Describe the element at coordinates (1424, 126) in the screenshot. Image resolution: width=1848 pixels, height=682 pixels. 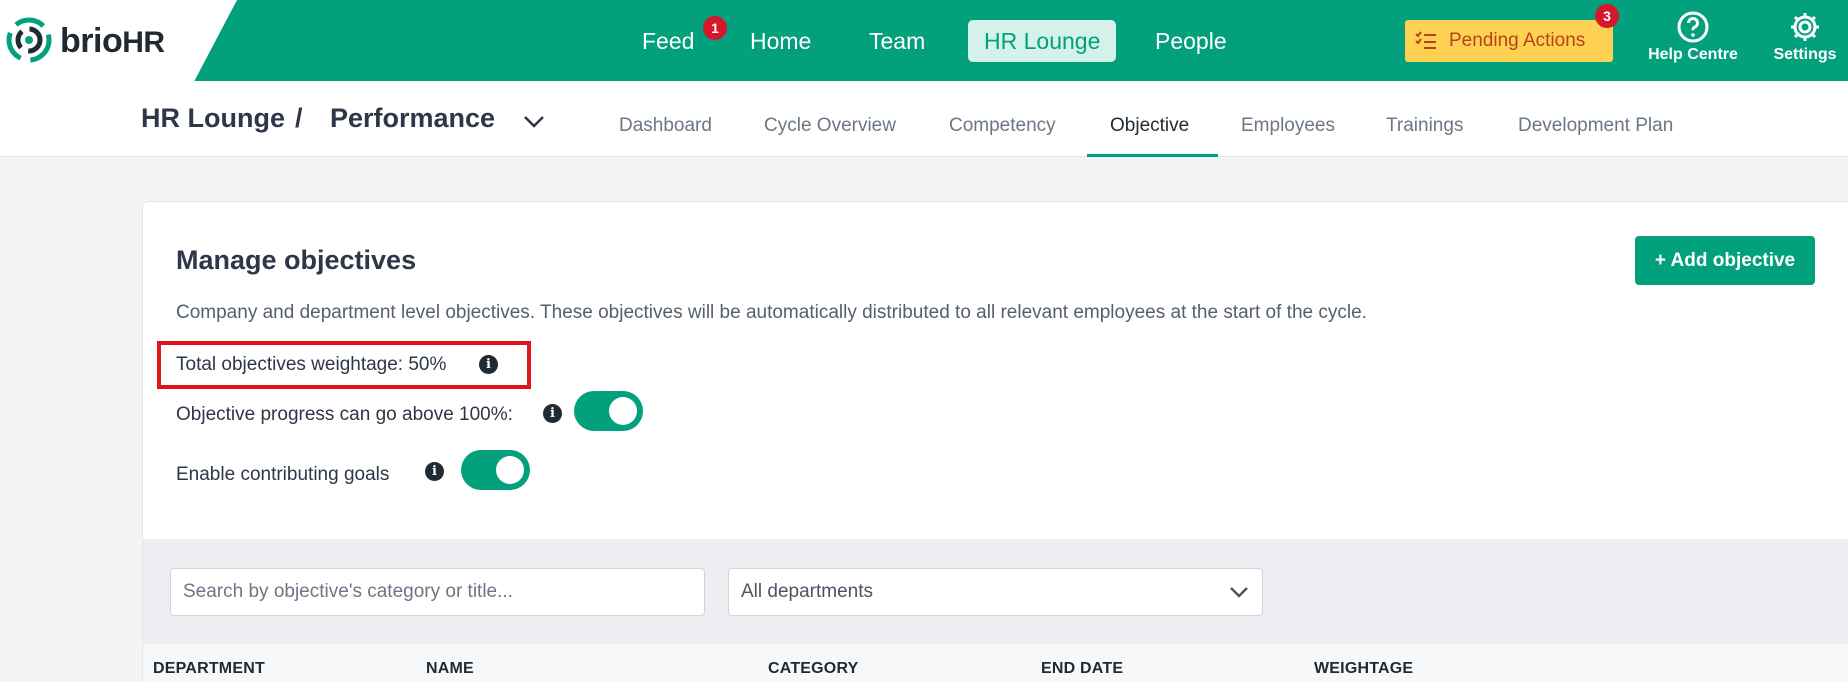
I see `tab-trainings: Trainings` at that location.